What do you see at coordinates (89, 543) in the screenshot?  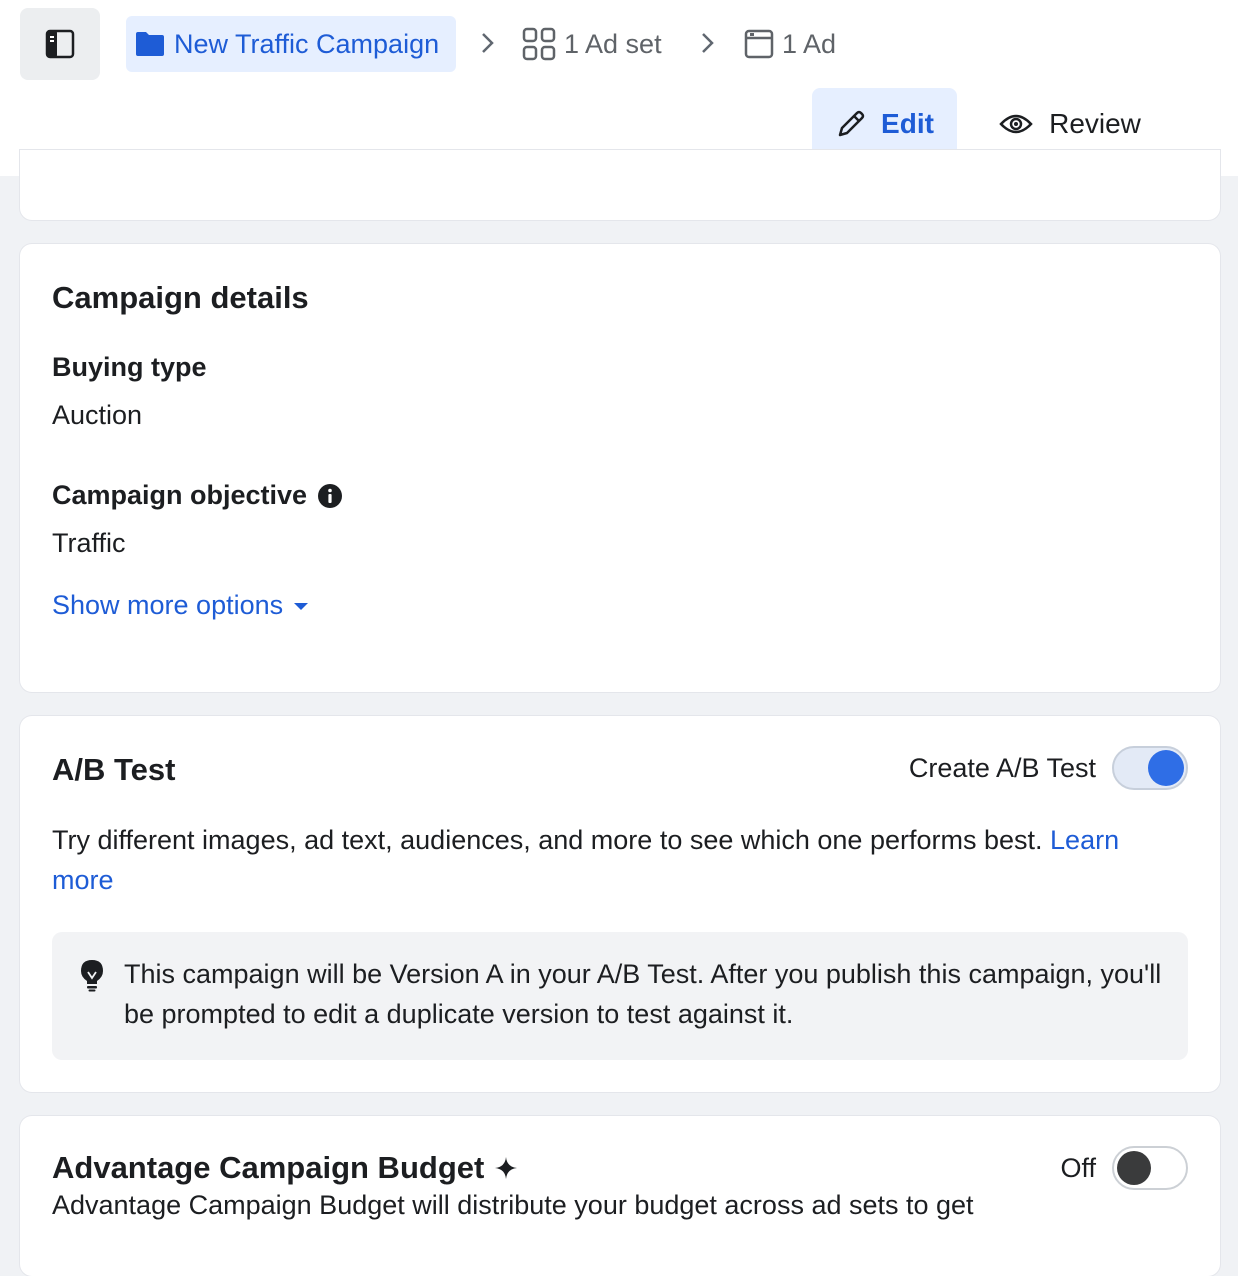 I see `campaign-objective-value: Traffic` at bounding box center [89, 543].